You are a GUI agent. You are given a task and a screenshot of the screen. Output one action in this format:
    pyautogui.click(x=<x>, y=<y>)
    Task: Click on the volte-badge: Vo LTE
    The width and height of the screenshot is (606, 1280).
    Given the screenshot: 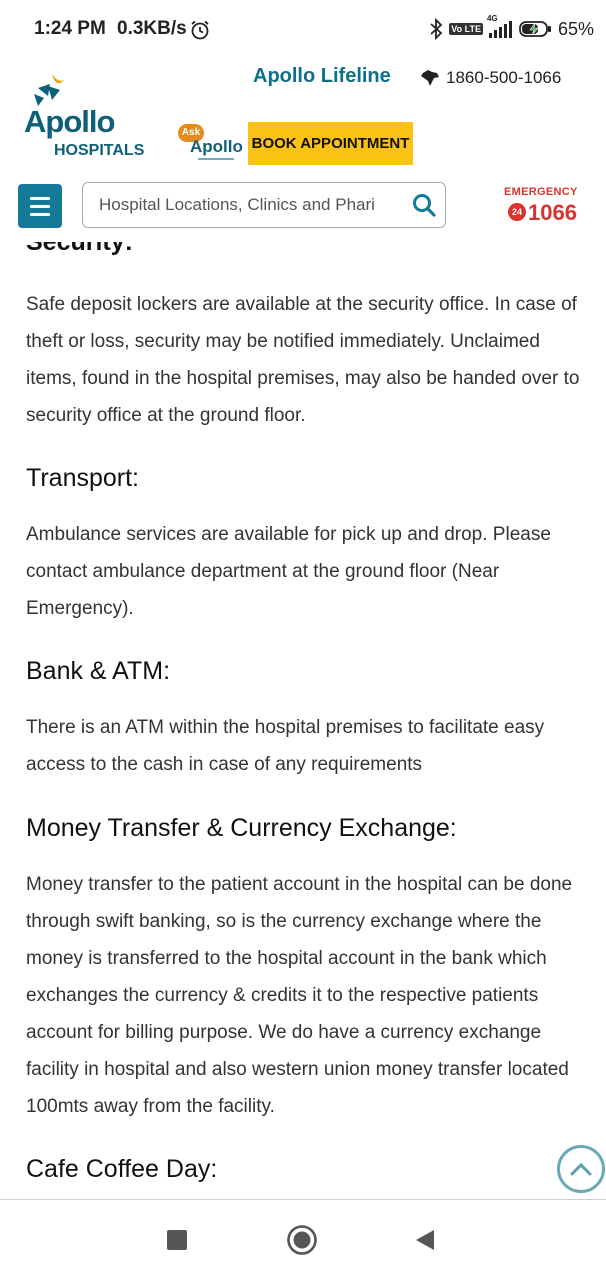 What is the action you would take?
    pyautogui.click(x=466, y=29)
    